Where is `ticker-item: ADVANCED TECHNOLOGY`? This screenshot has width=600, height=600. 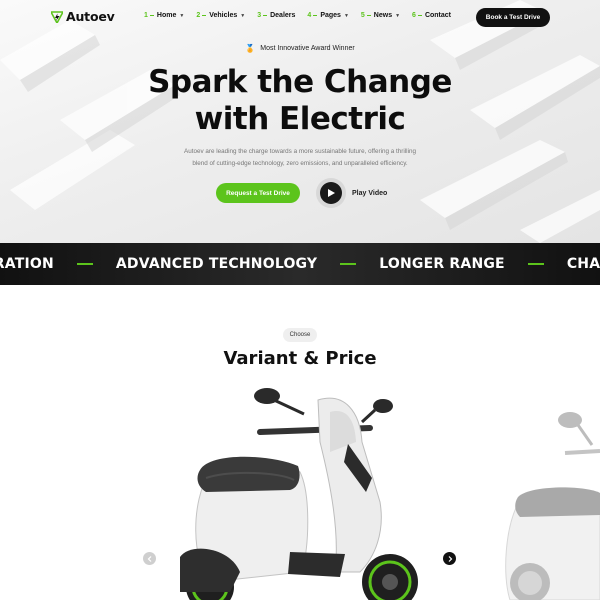 ticker-item: ADVANCED TECHNOLOGY is located at coordinates (216, 264).